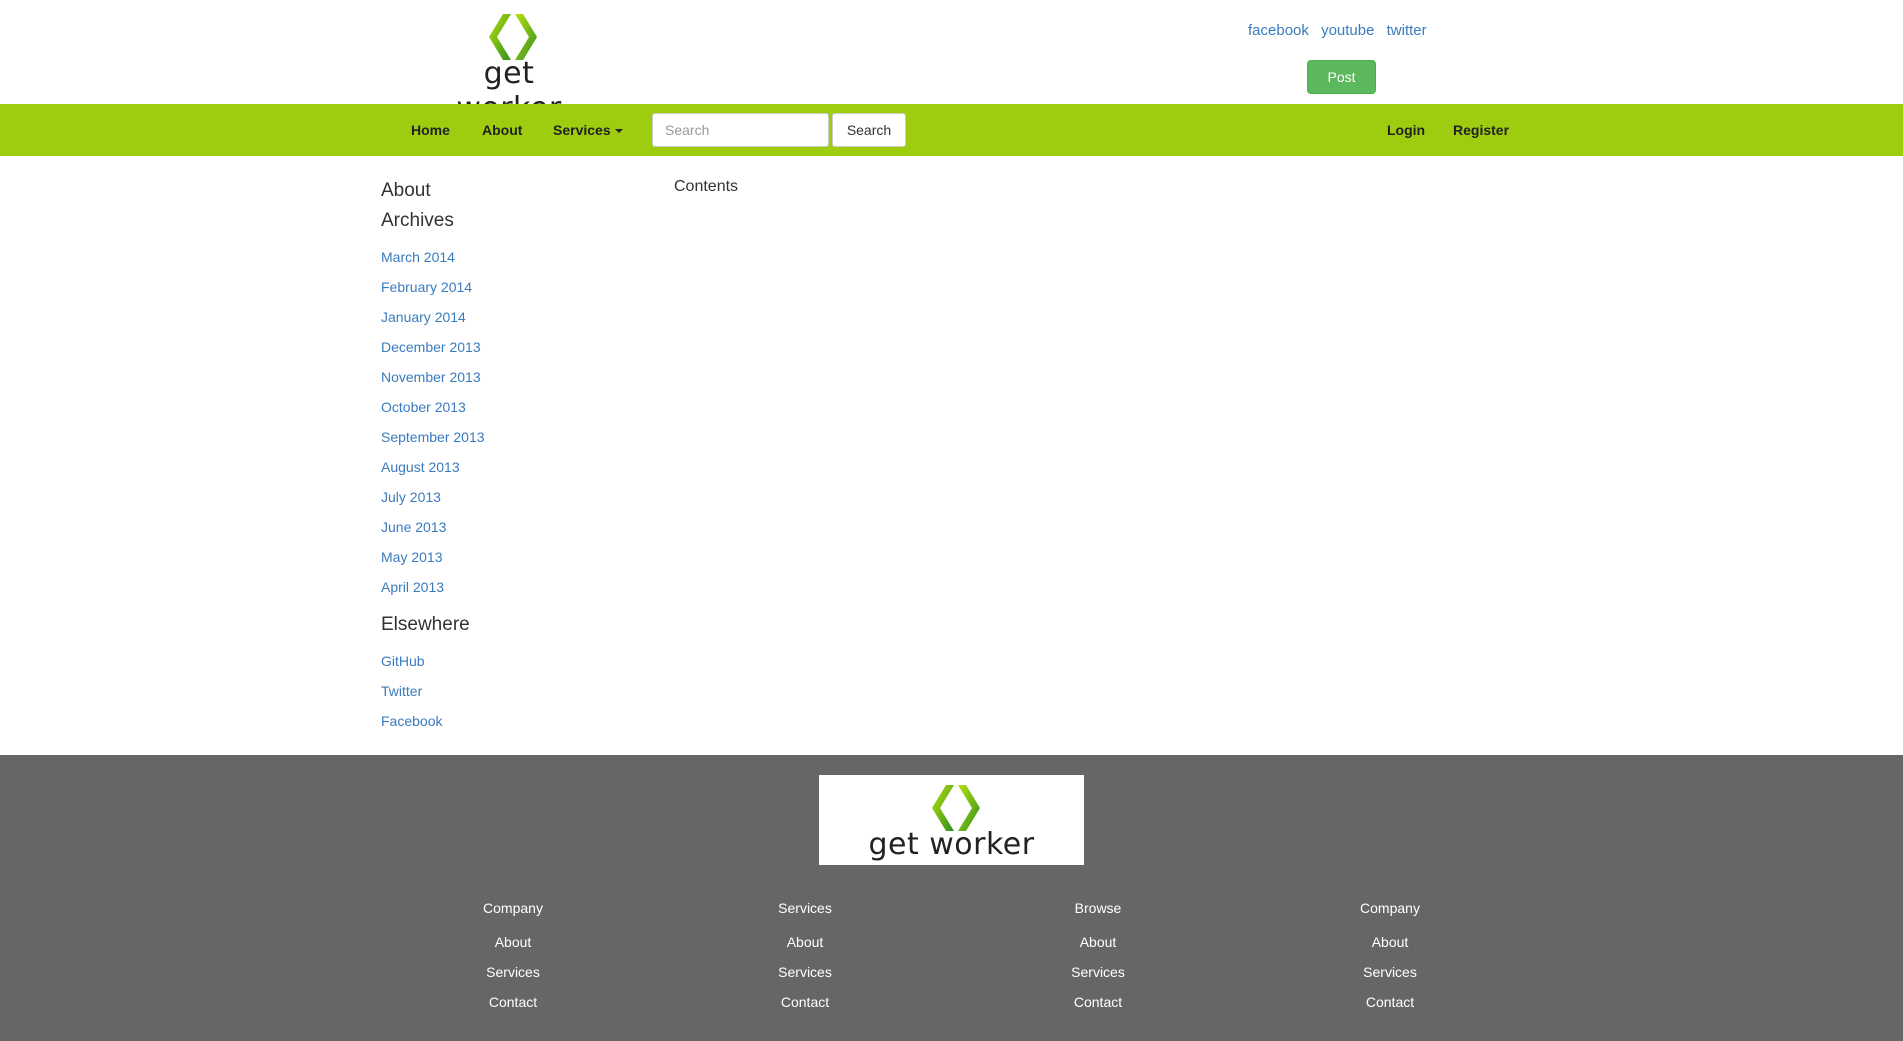  I want to click on archive-link: August 2013, so click(420, 467).